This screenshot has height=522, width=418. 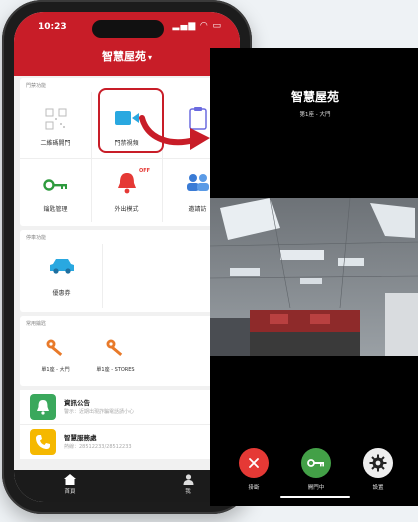 I want to click on chevron-down-icon: ▾, so click(x=149, y=57).